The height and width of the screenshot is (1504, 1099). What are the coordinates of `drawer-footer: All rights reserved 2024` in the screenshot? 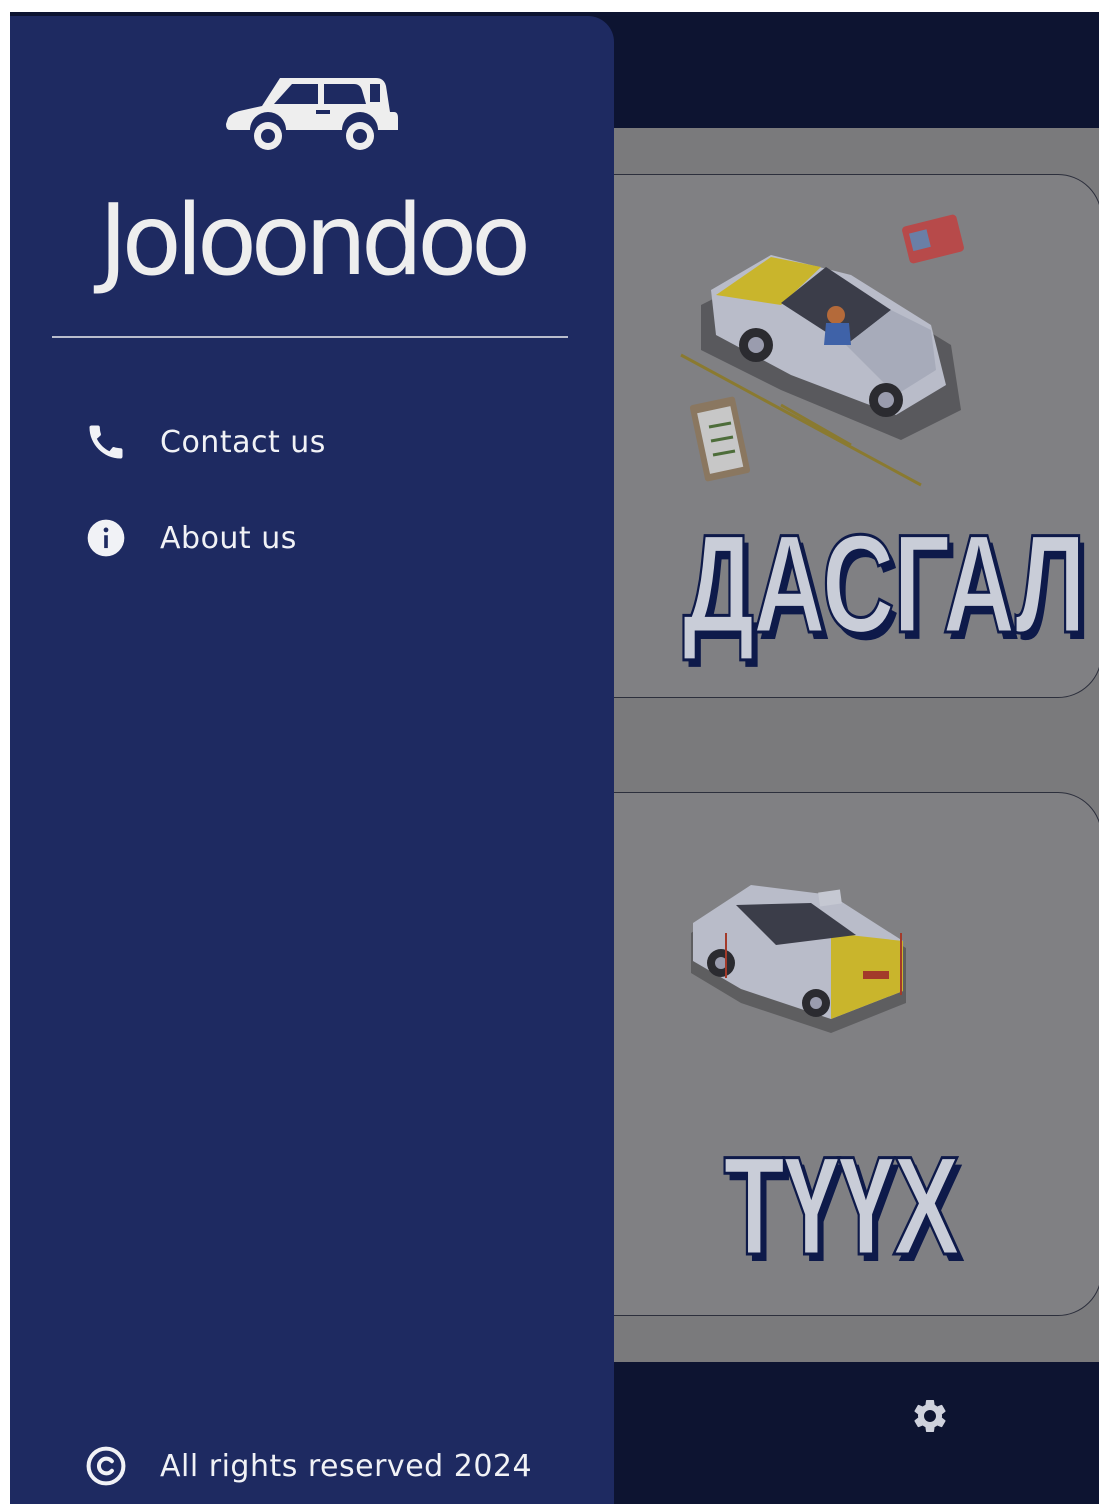 It's located at (342, 1466).